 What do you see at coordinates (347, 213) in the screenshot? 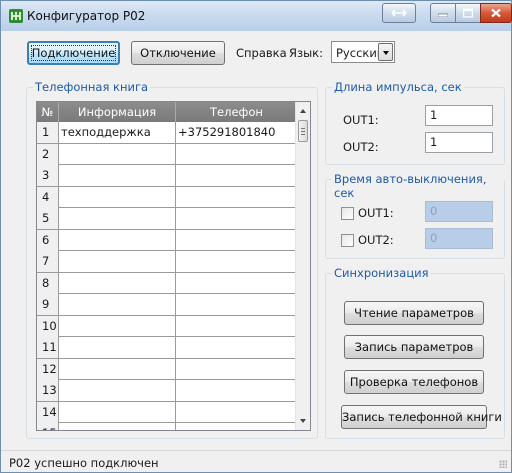
I see `autooff-out1-checkbox` at bounding box center [347, 213].